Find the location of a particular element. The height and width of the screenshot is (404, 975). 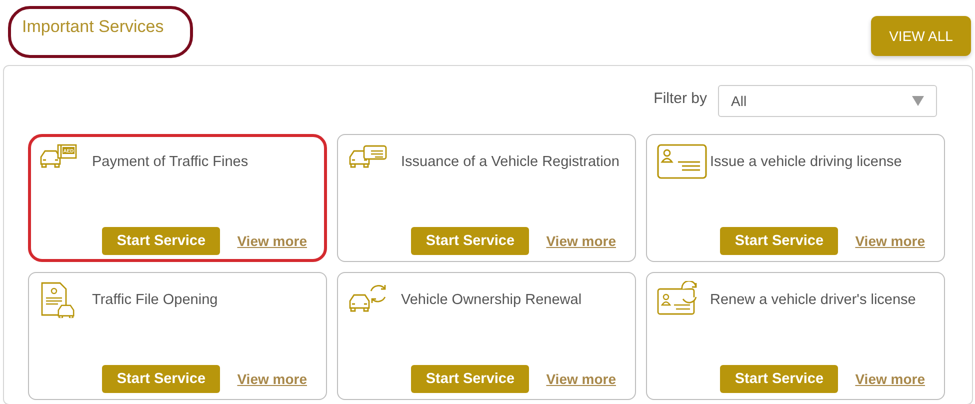

view-all-button: VIEW ALL is located at coordinates (921, 36).